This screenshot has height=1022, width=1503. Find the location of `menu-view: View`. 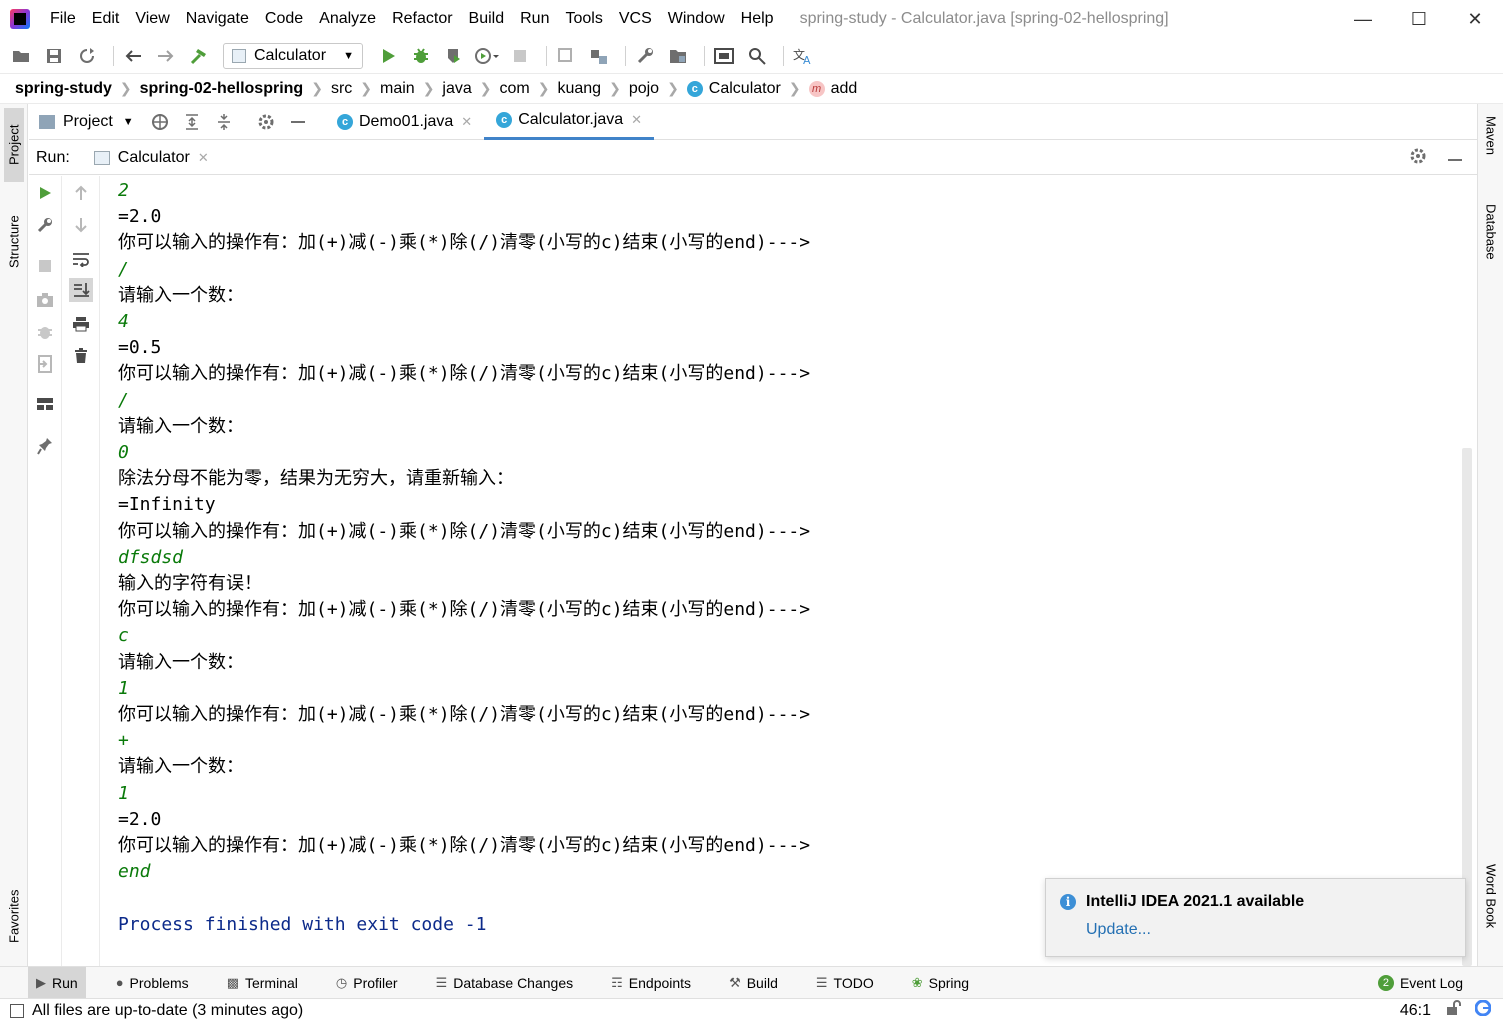

menu-view: View is located at coordinates (152, 19).